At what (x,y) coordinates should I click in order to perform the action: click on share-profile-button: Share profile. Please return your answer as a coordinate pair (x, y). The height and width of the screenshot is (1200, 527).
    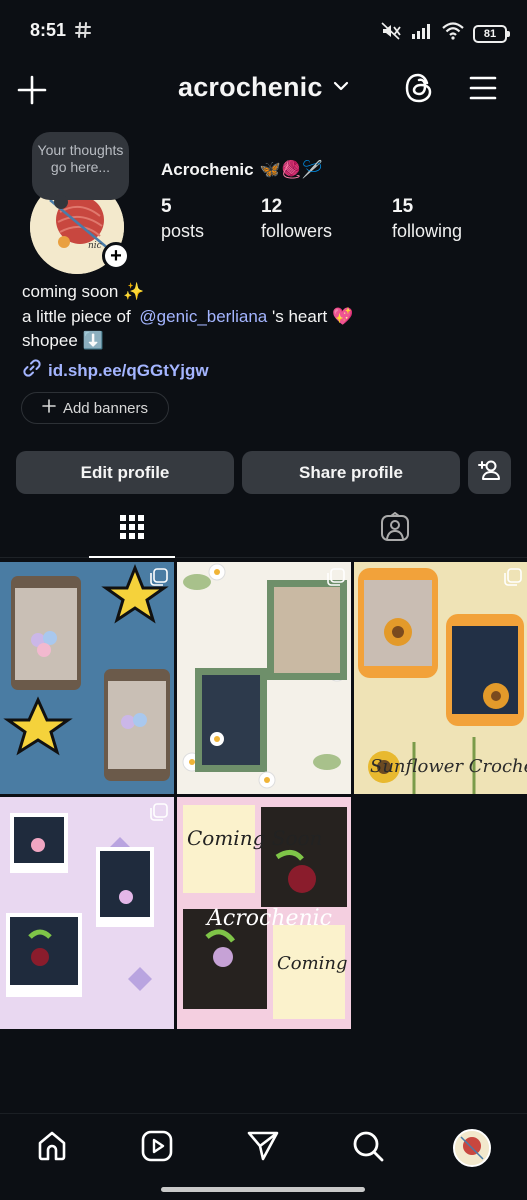
    Looking at the image, I should click on (351, 472).